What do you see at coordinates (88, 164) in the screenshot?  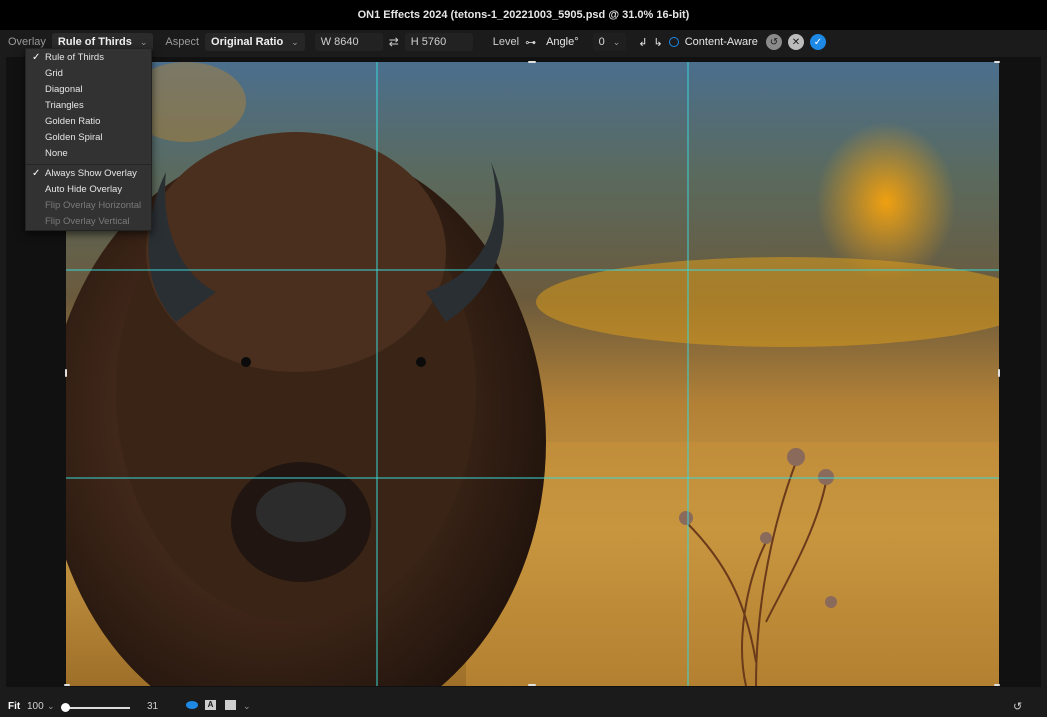 I see `menu-divider` at bounding box center [88, 164].